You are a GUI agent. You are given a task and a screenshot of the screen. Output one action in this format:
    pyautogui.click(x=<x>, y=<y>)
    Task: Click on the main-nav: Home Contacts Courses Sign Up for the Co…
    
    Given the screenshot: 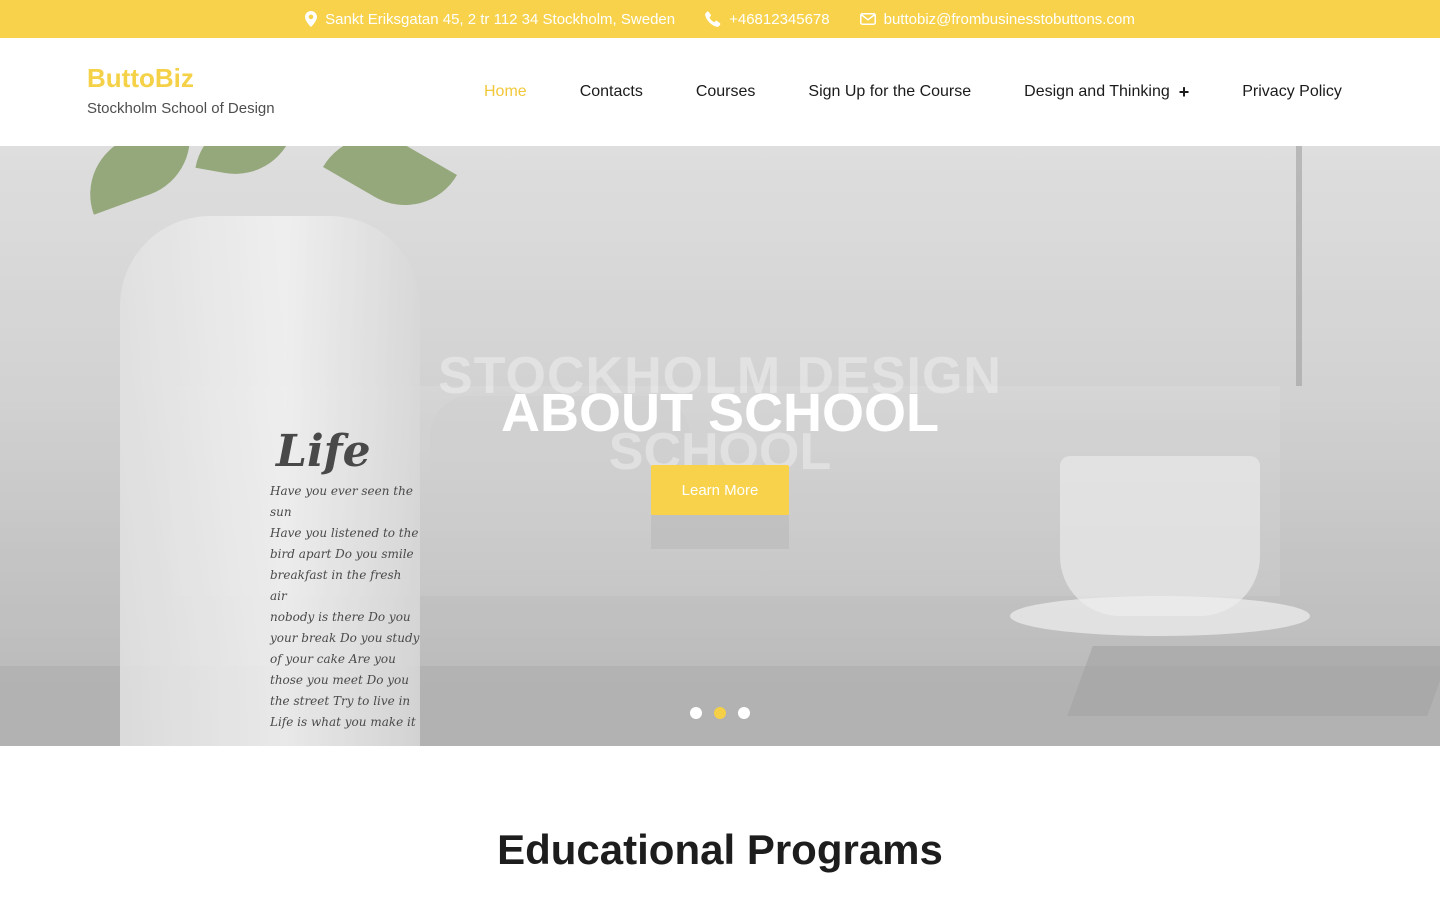 What is the action you would take?
    pyautogui.click(x=913, y=92)
    